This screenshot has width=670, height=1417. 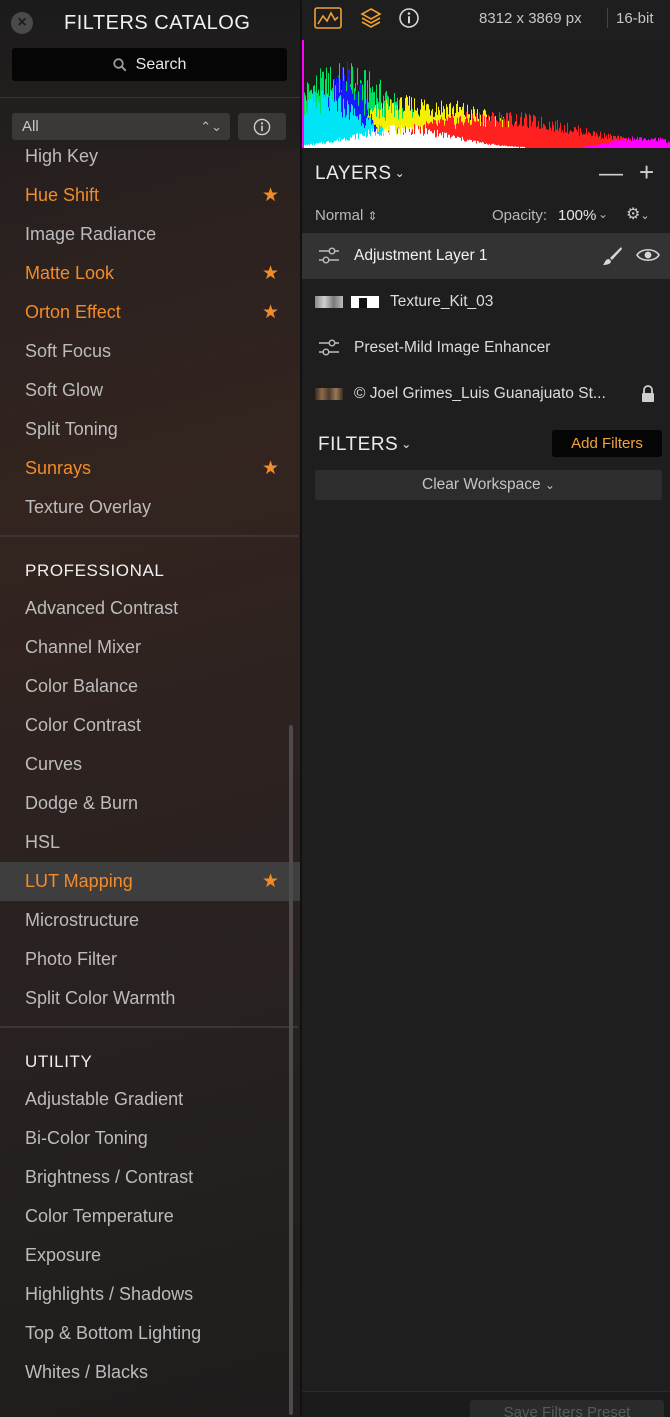 What do you see at coordinates (150, 1138) in the screenshot?
I see `filter-item: Bi-Color Toning` at bounding box center [150, 1138].